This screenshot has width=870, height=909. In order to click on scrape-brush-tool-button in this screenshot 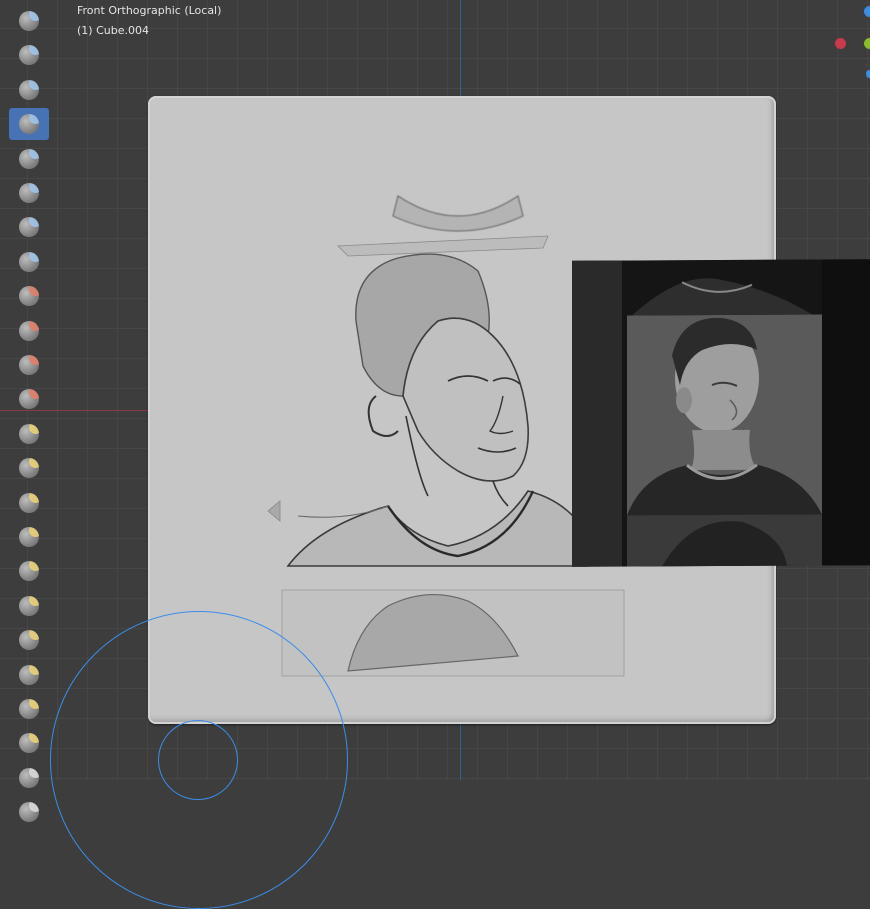, I will do `click(29, 434)`.